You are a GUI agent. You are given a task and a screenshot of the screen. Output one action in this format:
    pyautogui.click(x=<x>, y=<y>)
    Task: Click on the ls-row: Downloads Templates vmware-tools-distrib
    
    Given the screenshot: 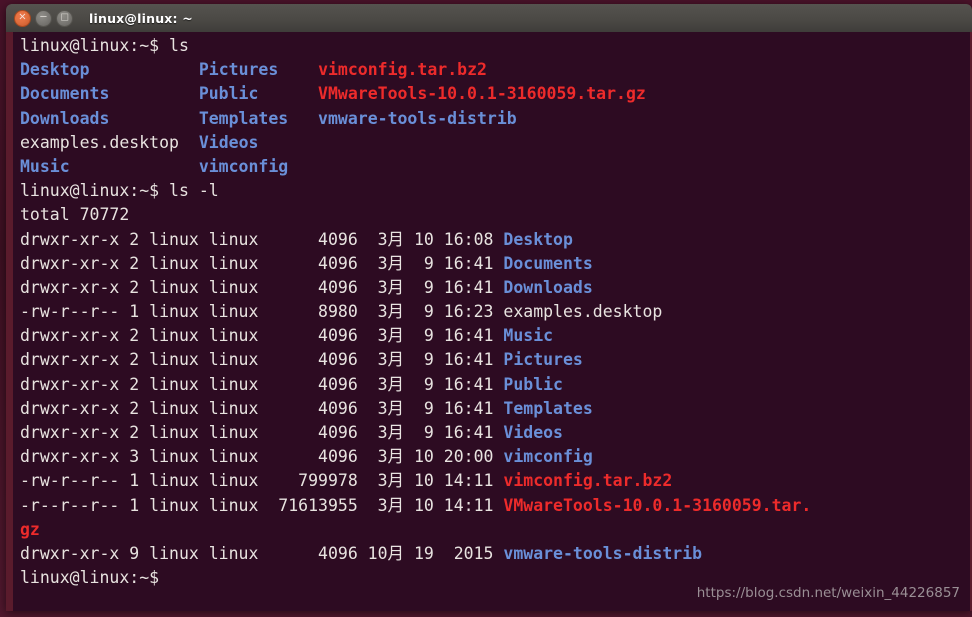 What is the action you would take?
    pyautogui.click(x=495, y=119)
    